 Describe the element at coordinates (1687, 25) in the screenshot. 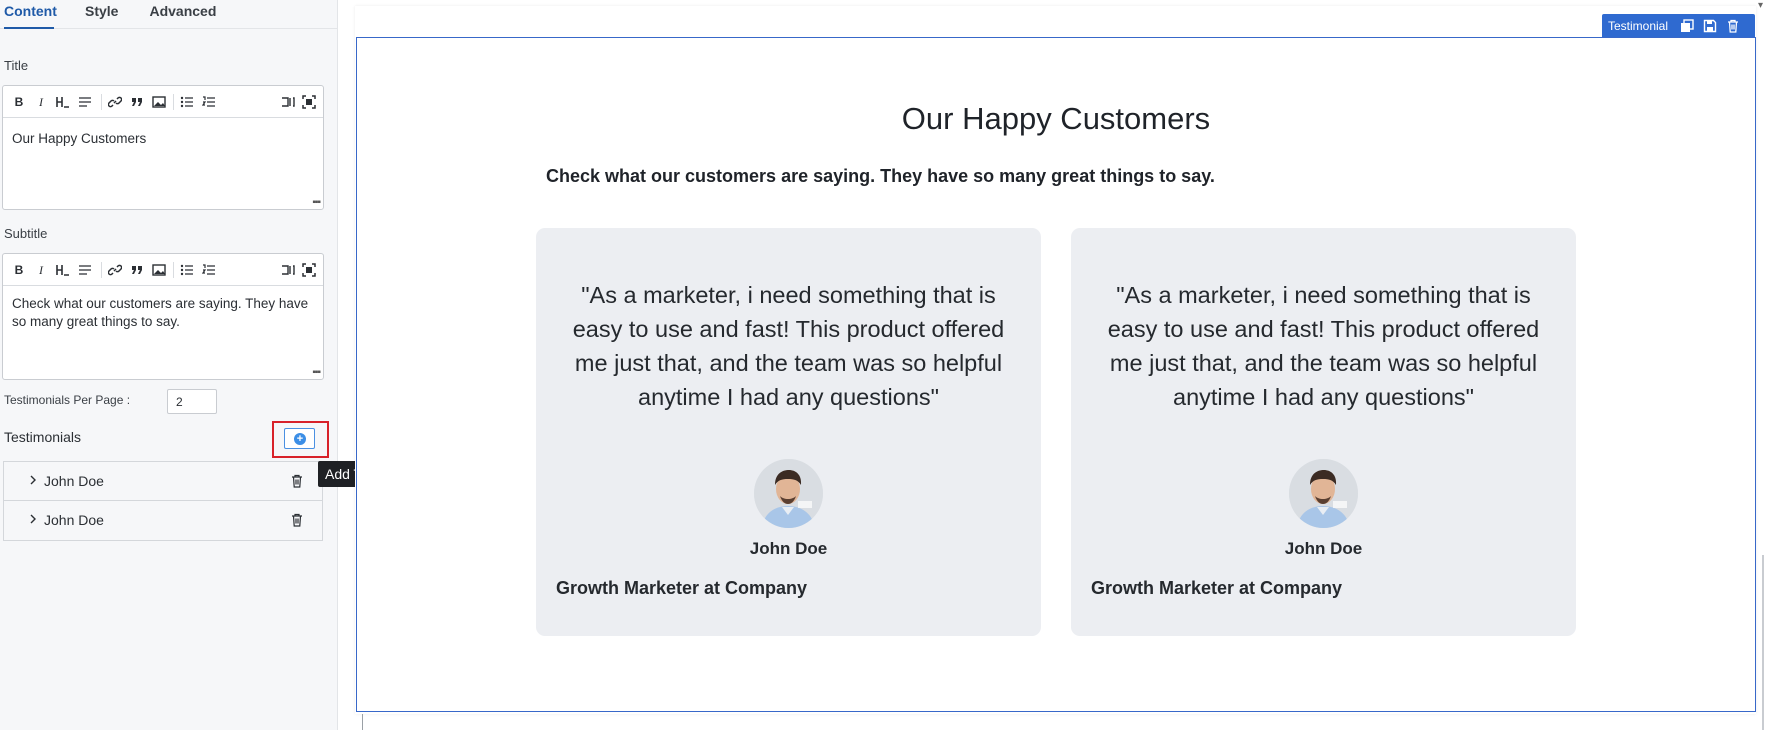

I see `duplicate-icon` at that location.